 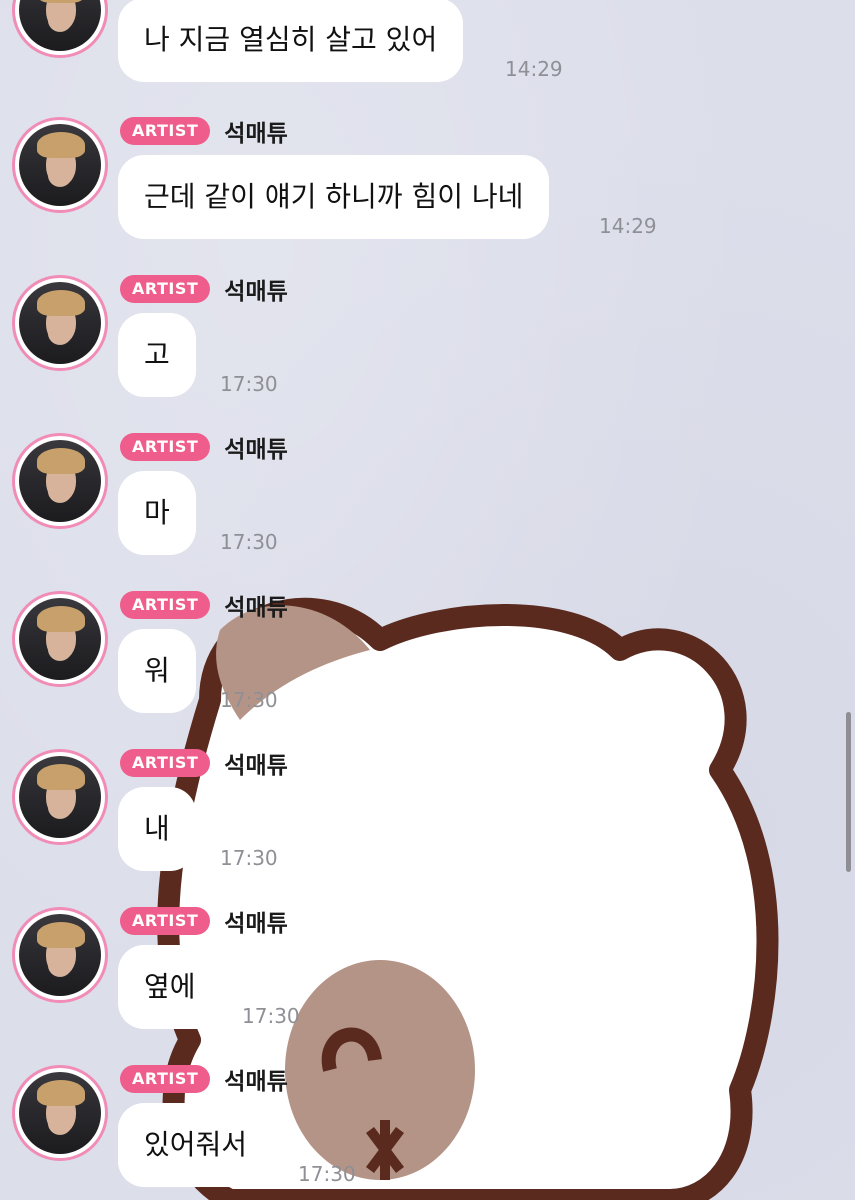 I want to click on message-bubble: 고, so click(x=157, y=355).